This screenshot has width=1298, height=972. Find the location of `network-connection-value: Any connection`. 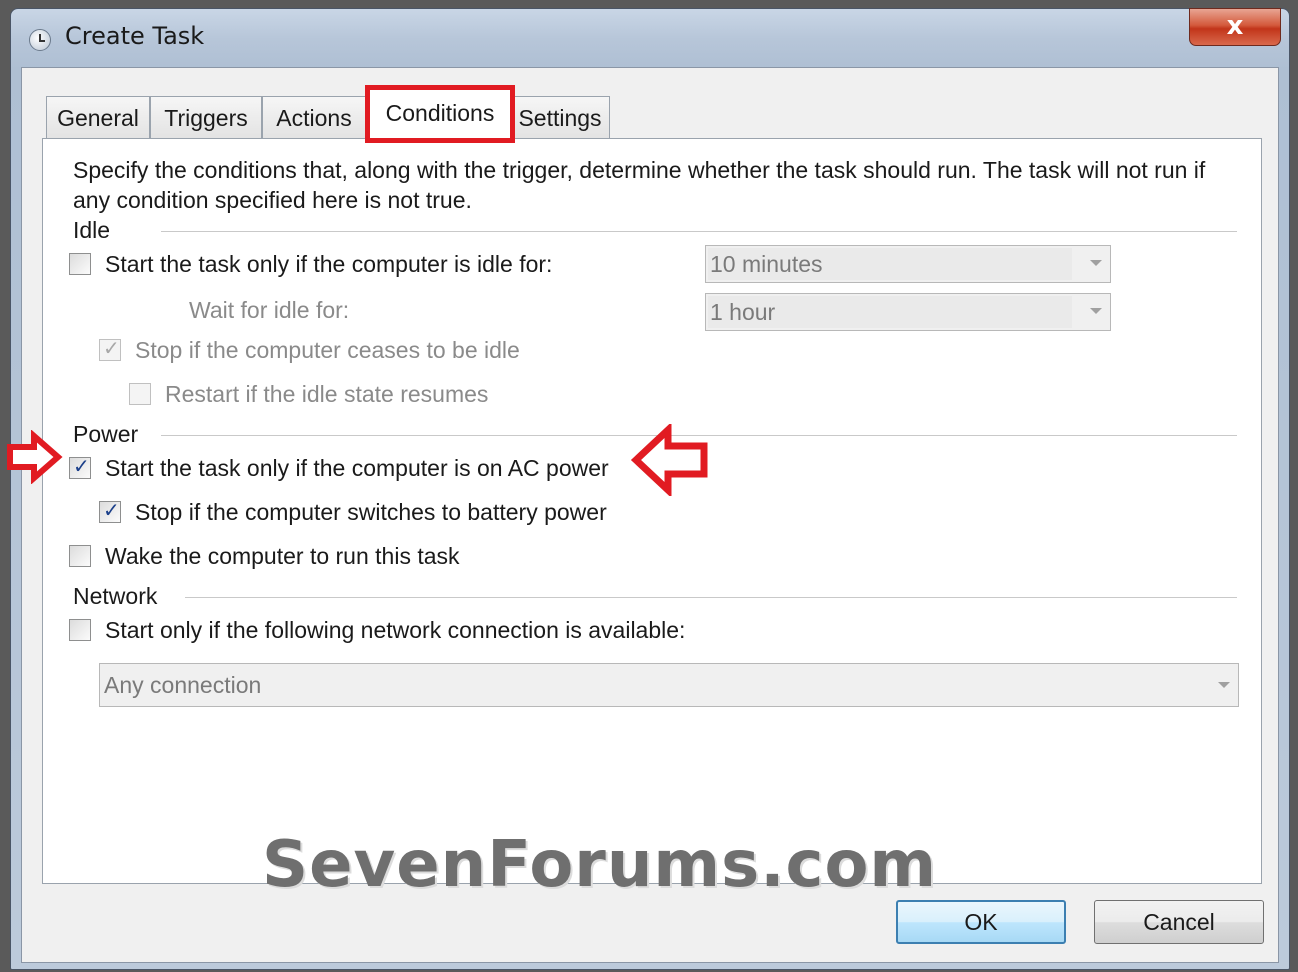

network-connection-value: Any connection is located at coordinates (183, 685).